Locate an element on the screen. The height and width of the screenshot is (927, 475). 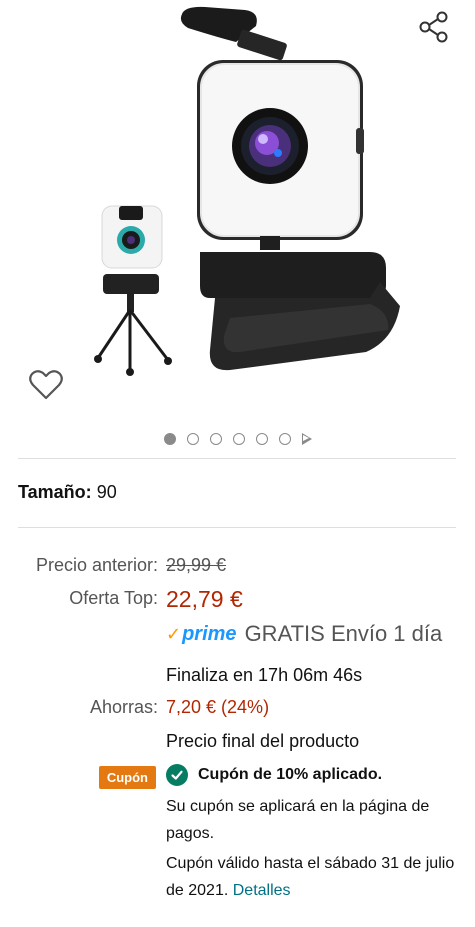
savings-value: 7,20 € (24%) is located at coordinates (218, 707).